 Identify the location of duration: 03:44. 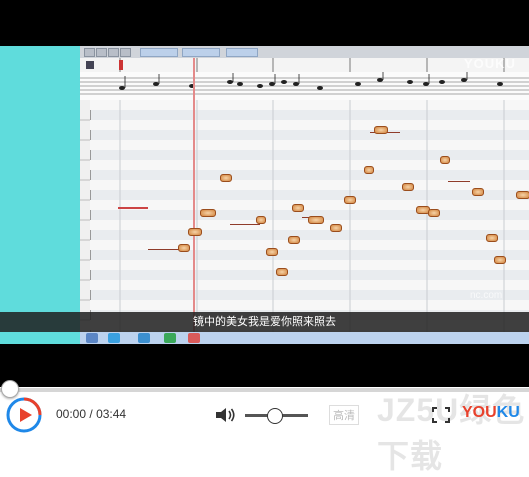
(111, 414).